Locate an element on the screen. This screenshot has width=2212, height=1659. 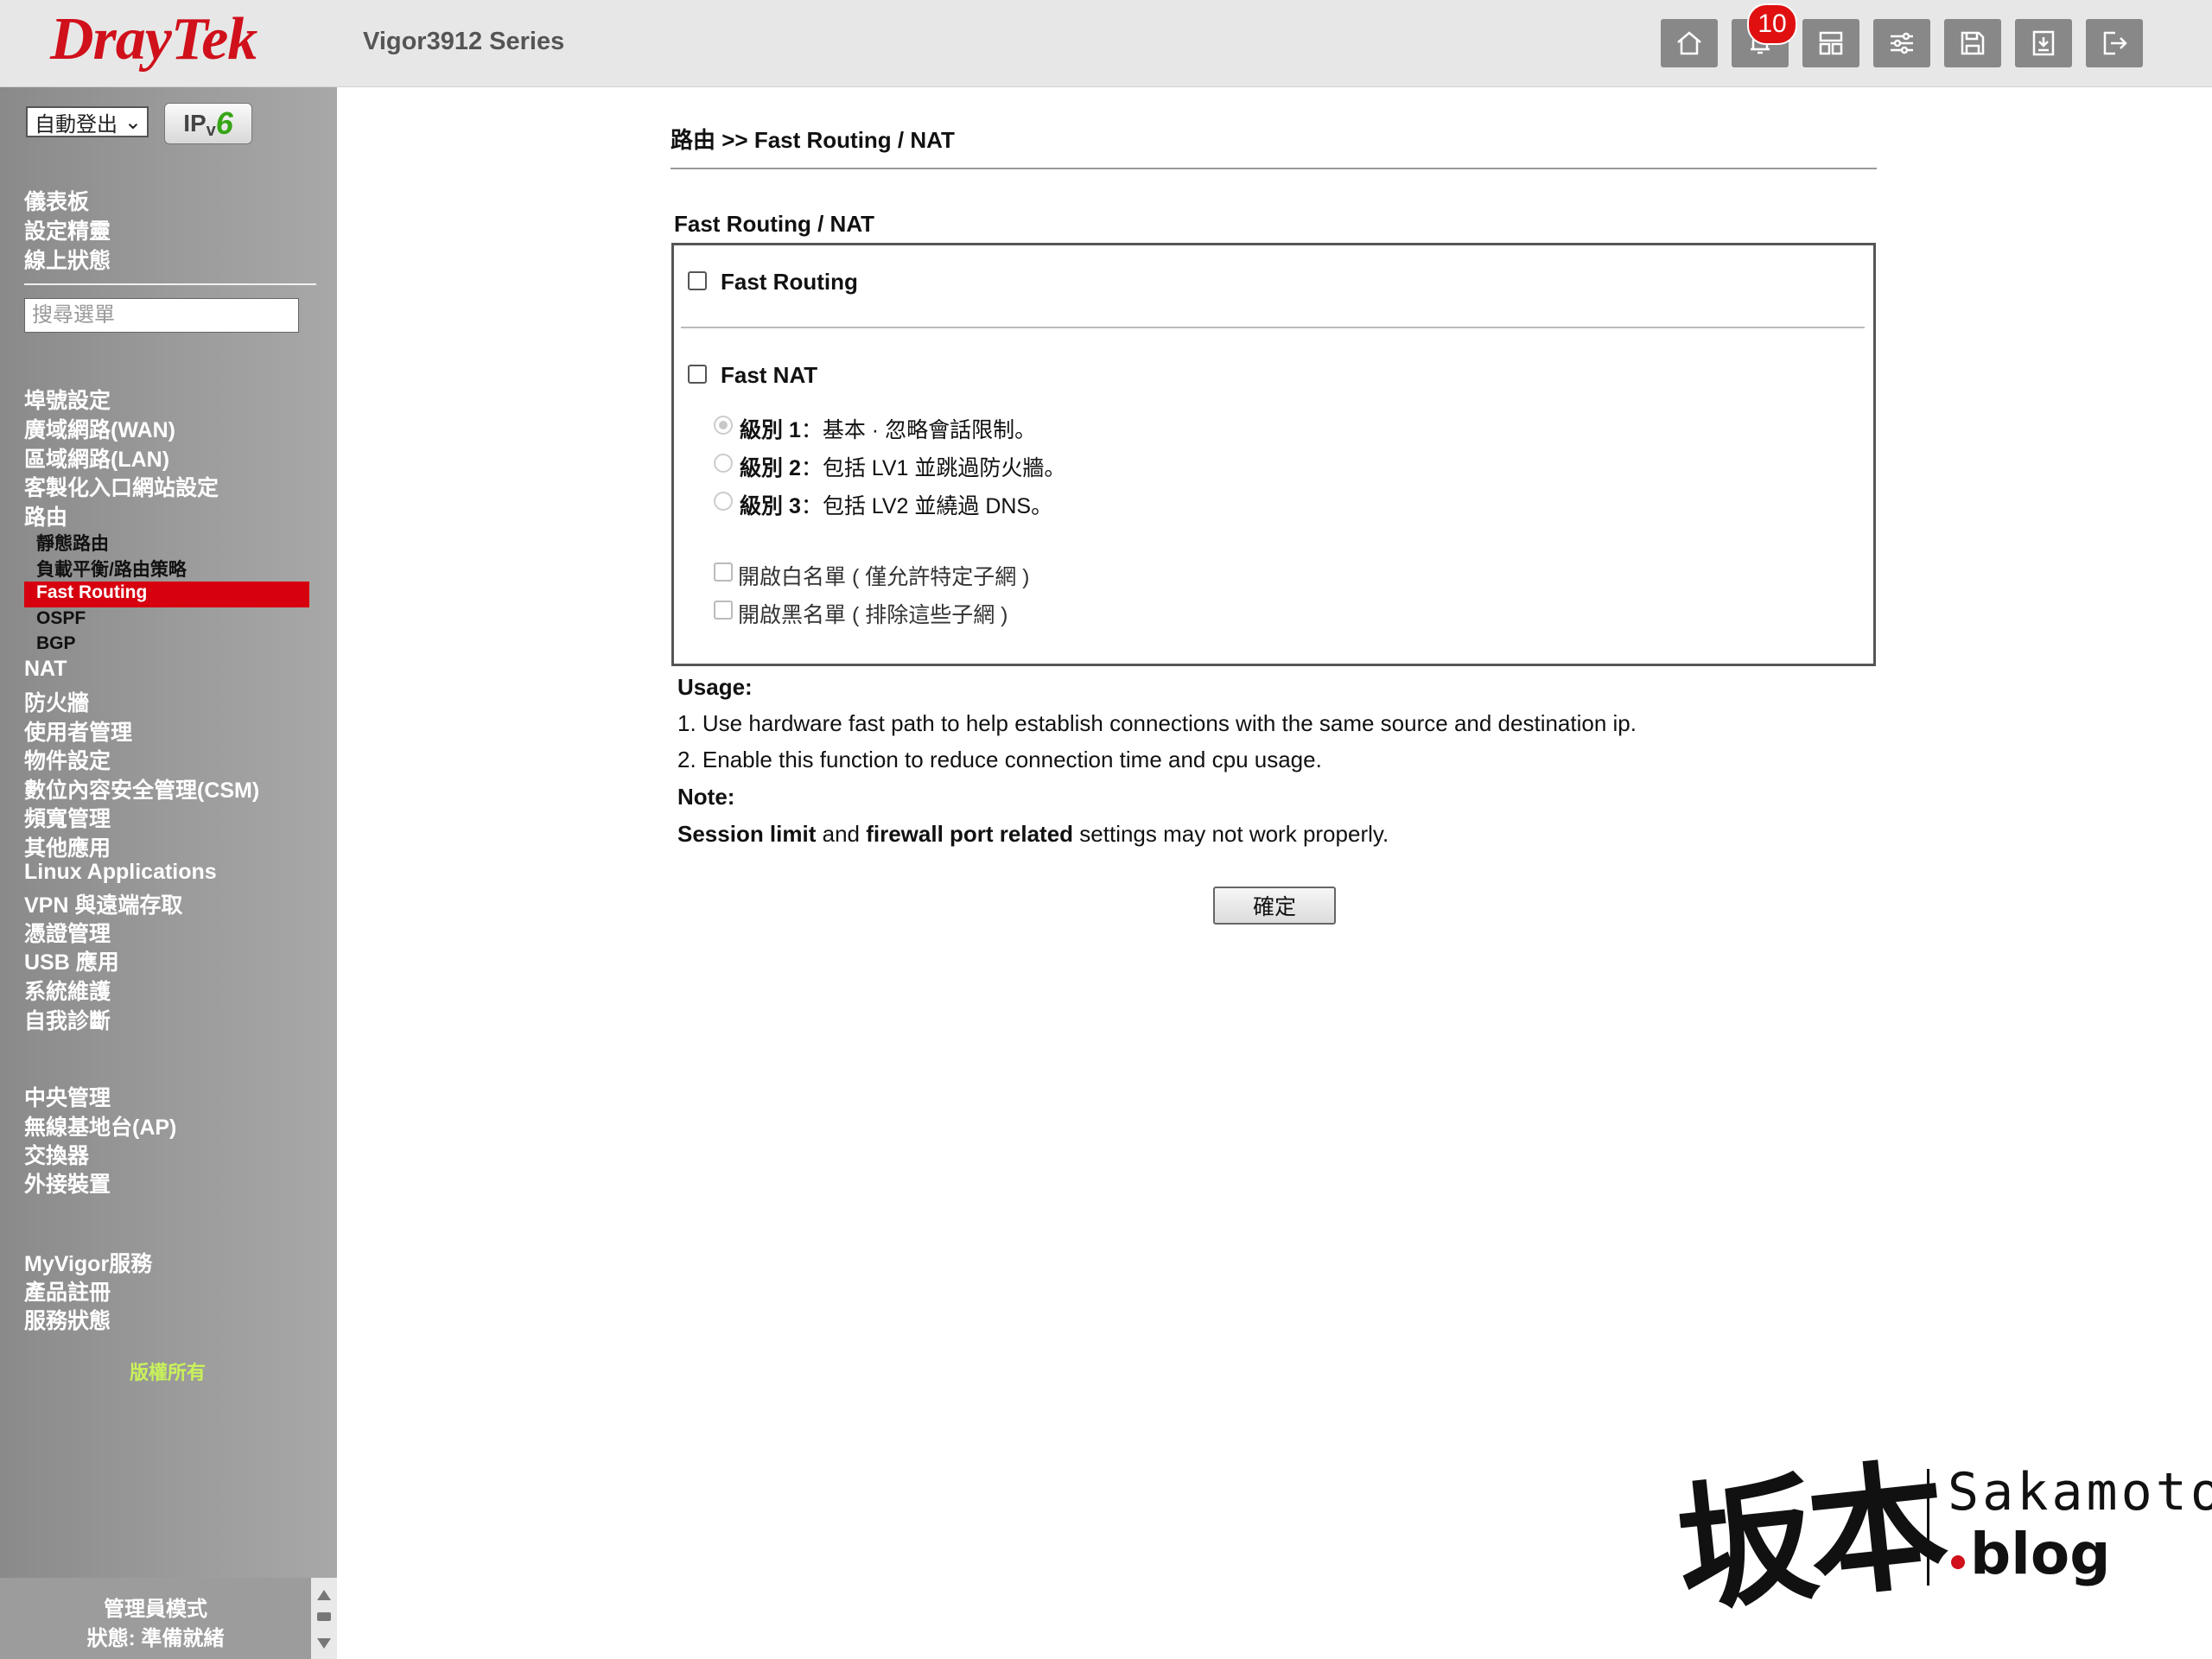
sidebar-item-csm: 數位內容安全管理(CSM) is located at coordinates (141, 788).